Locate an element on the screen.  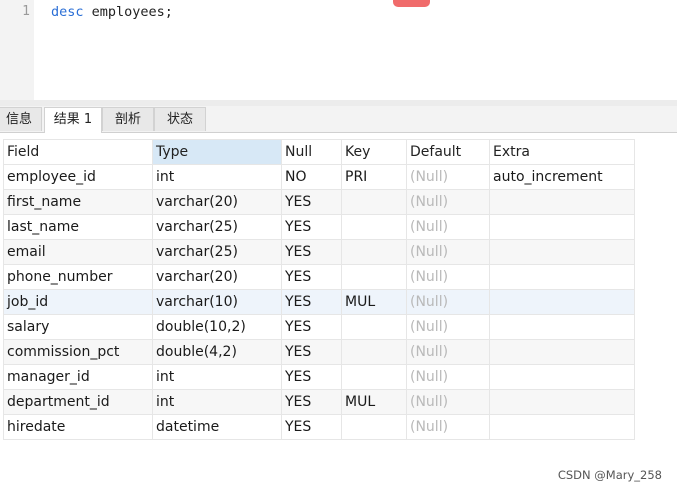
code-text: employees; is located at coordinates (128, 12).